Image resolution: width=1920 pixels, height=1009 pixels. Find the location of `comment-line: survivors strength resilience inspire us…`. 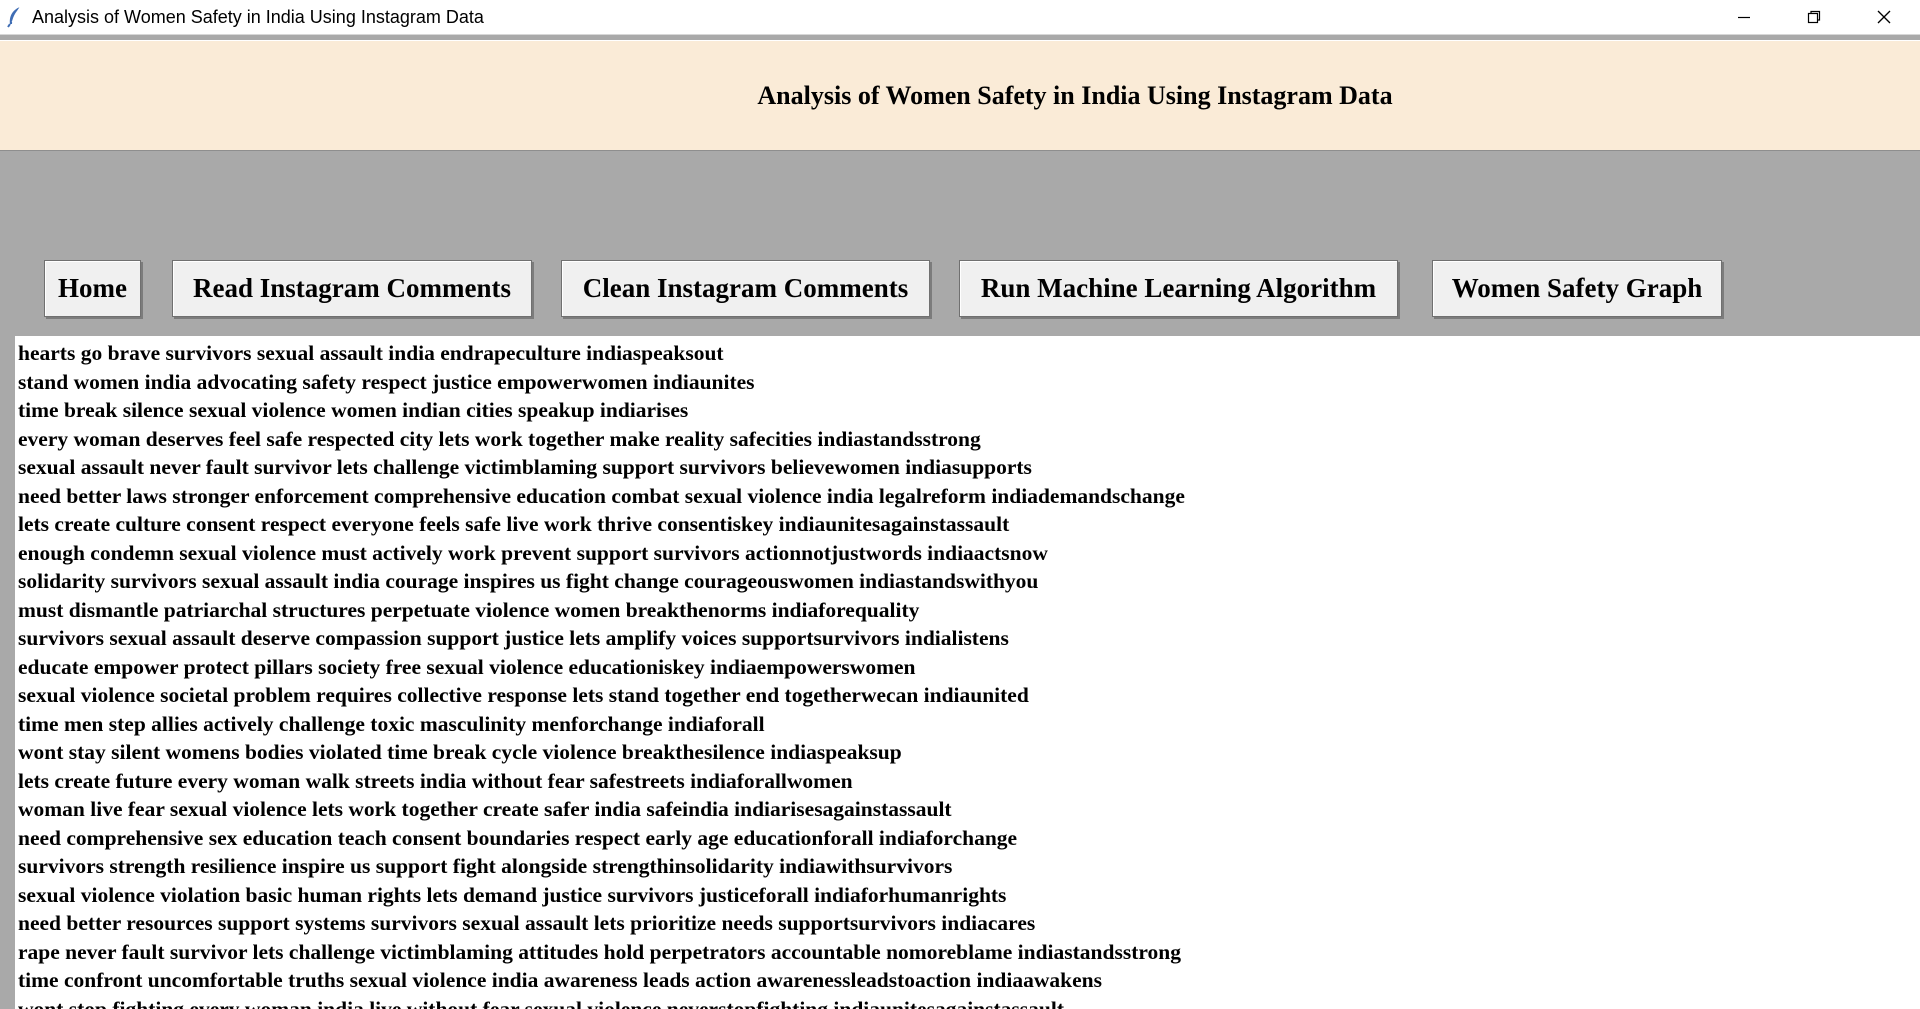

comment-line: survivors strength resilience inspire us… is located at coordinates (485, 866).